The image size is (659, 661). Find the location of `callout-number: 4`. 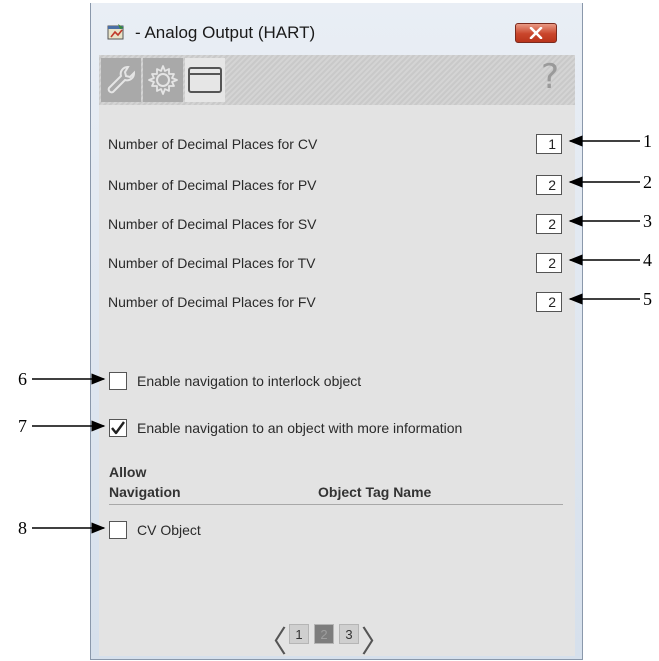

callout-number: 4 is located at coordinates (647, 260).